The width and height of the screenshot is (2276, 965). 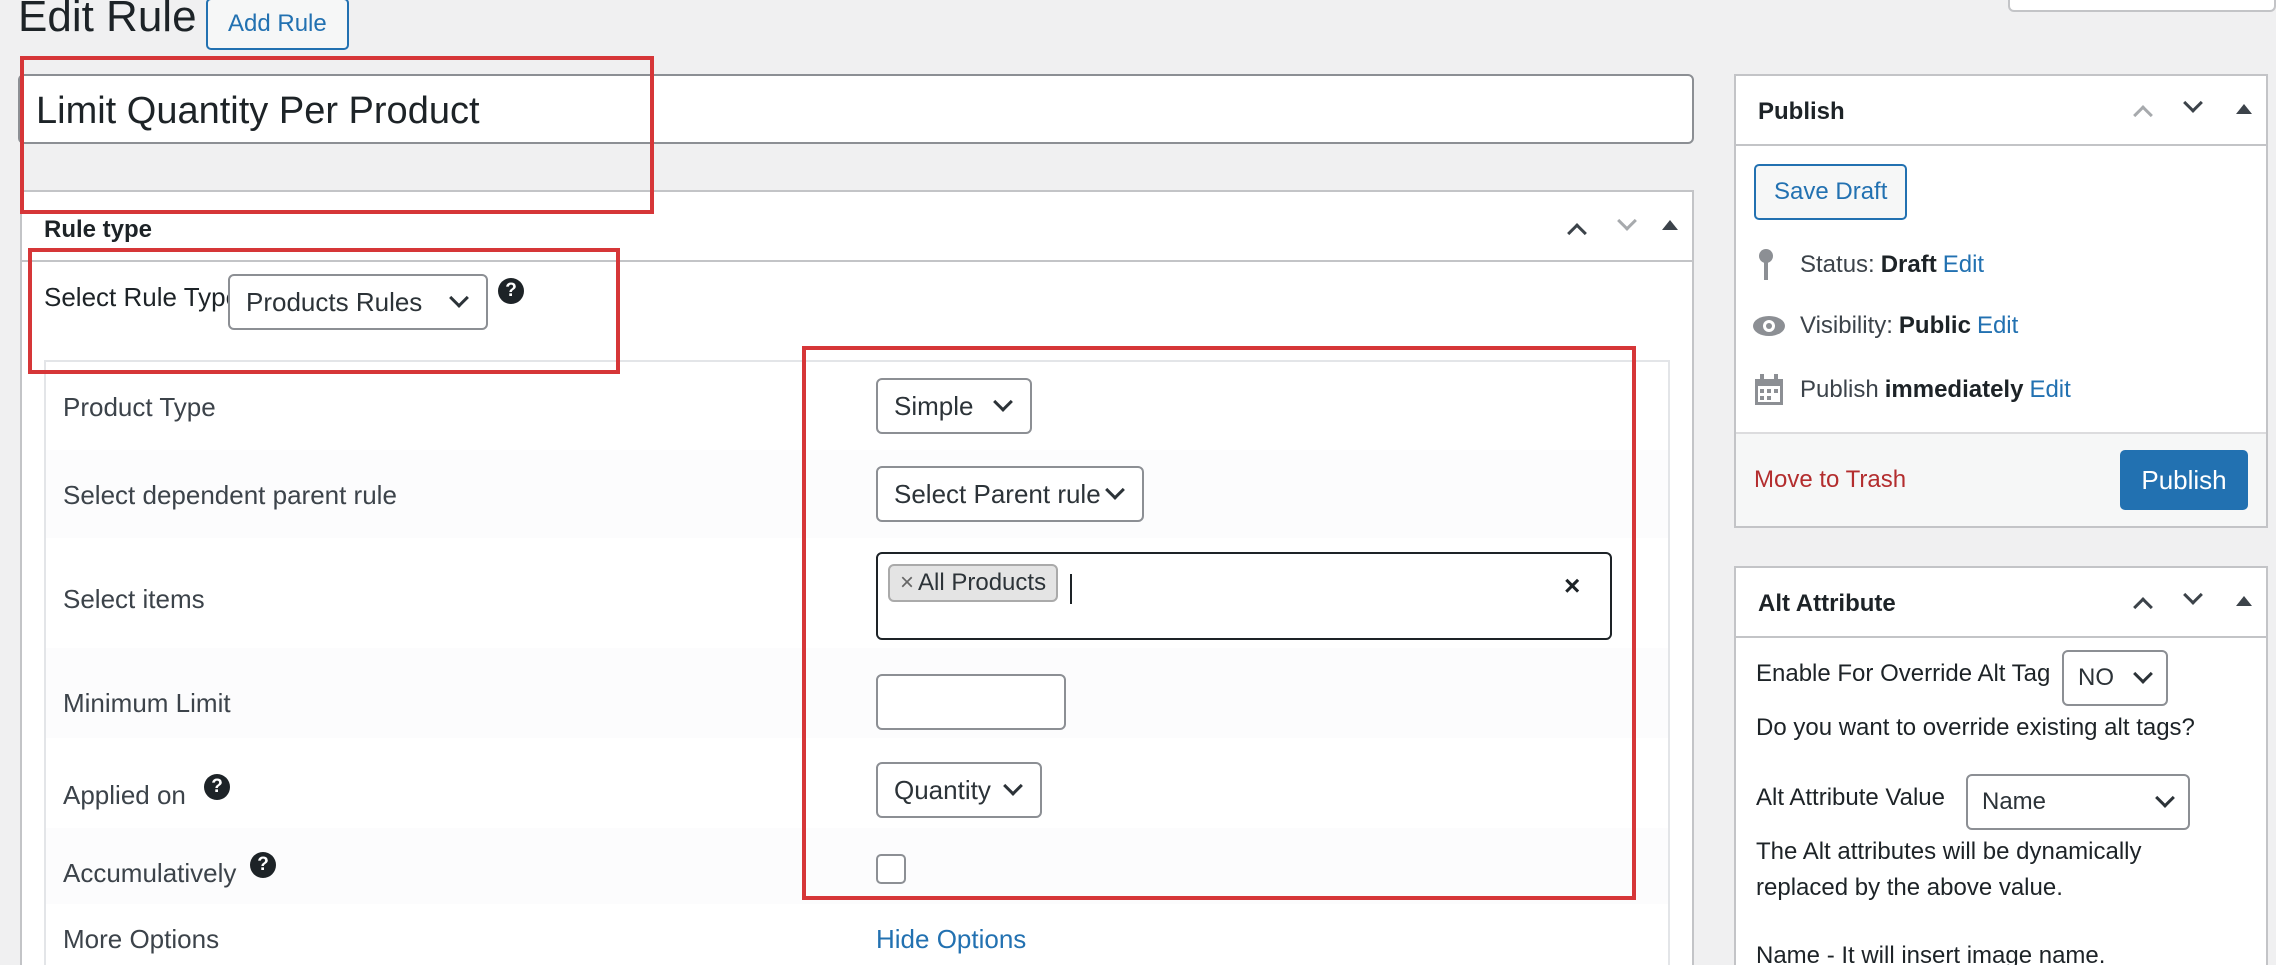 I want to click on rule-type-title: Rule type, so click(x=98, y=229).